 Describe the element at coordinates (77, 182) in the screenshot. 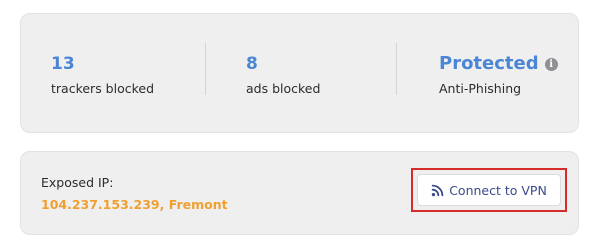

I see `exposed-ip-label: Exposed IP:` at that location.